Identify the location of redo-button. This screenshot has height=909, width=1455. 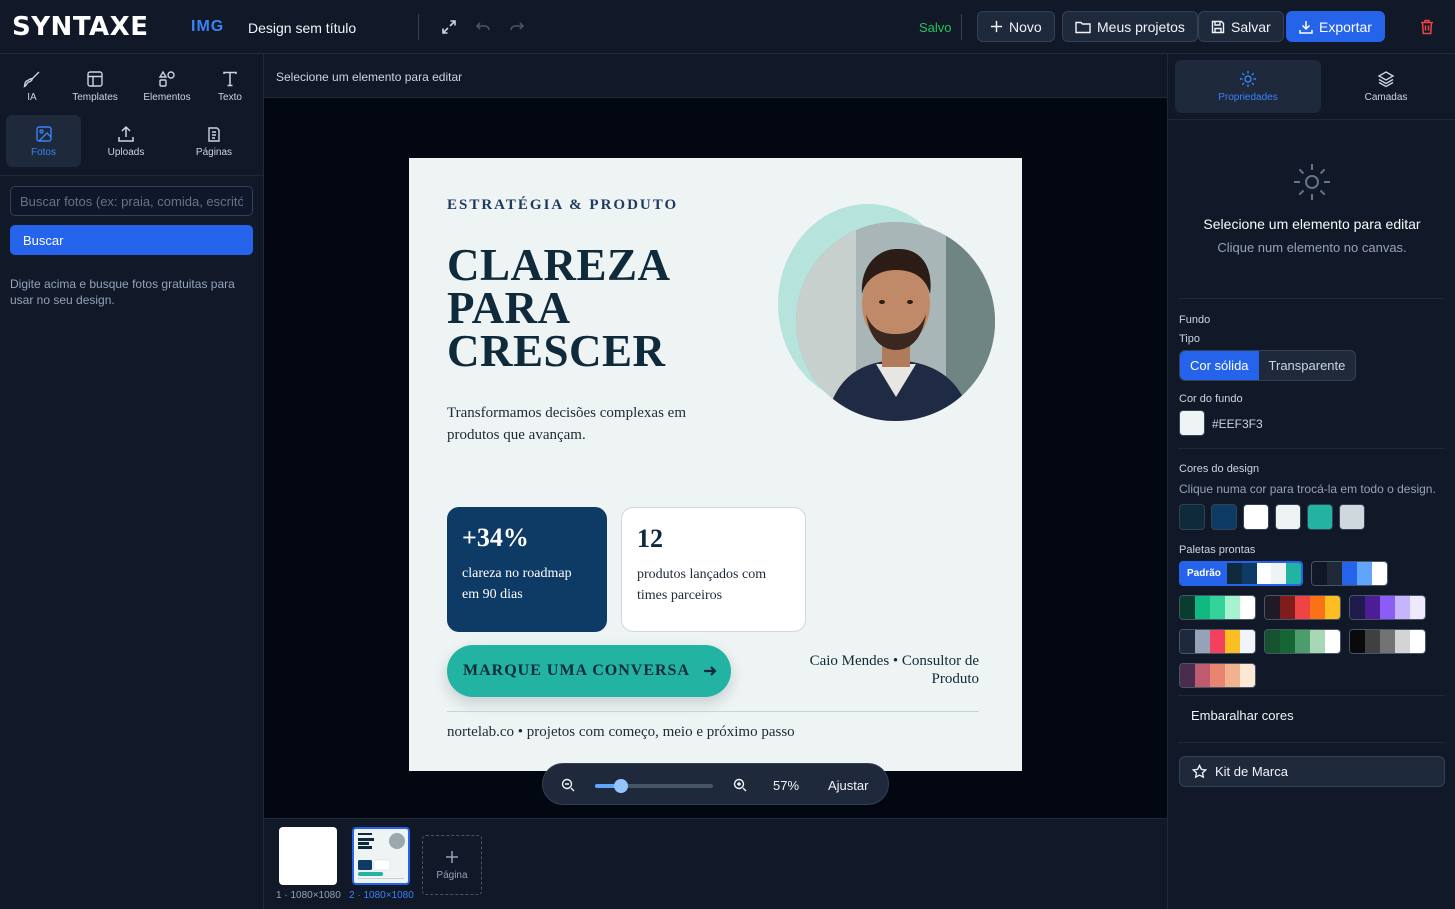
(517, 27).